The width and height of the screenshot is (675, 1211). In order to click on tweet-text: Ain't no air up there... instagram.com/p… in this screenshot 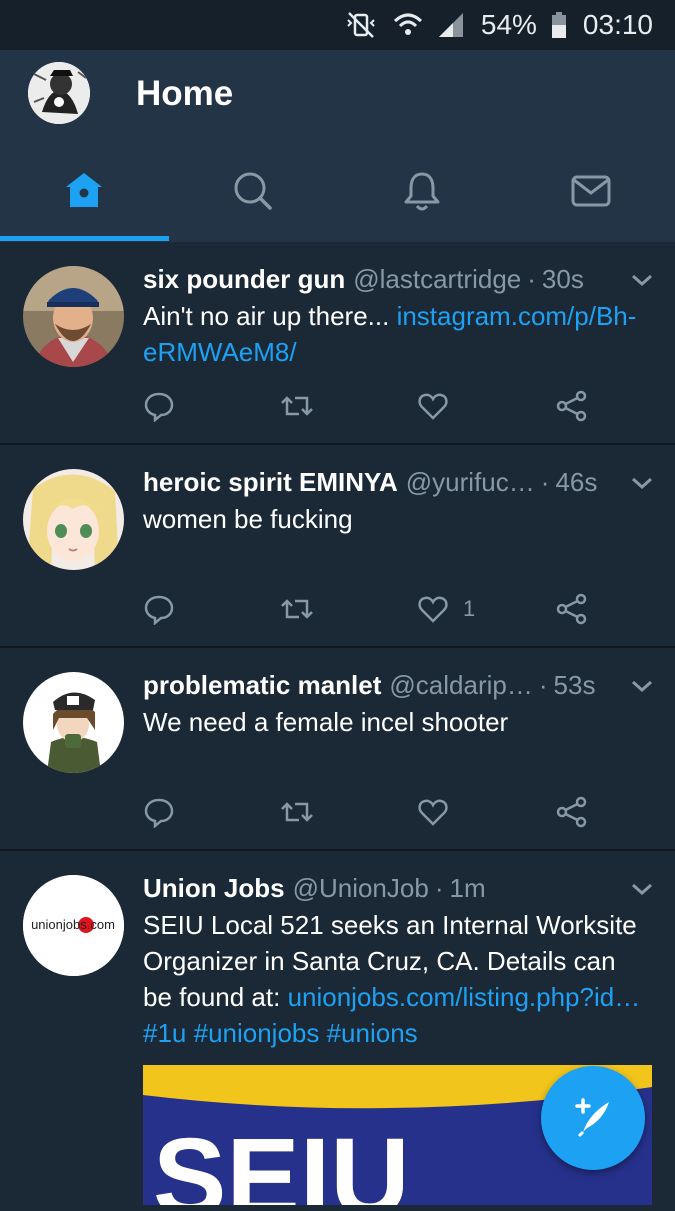, I will do `click(390, 334)`.